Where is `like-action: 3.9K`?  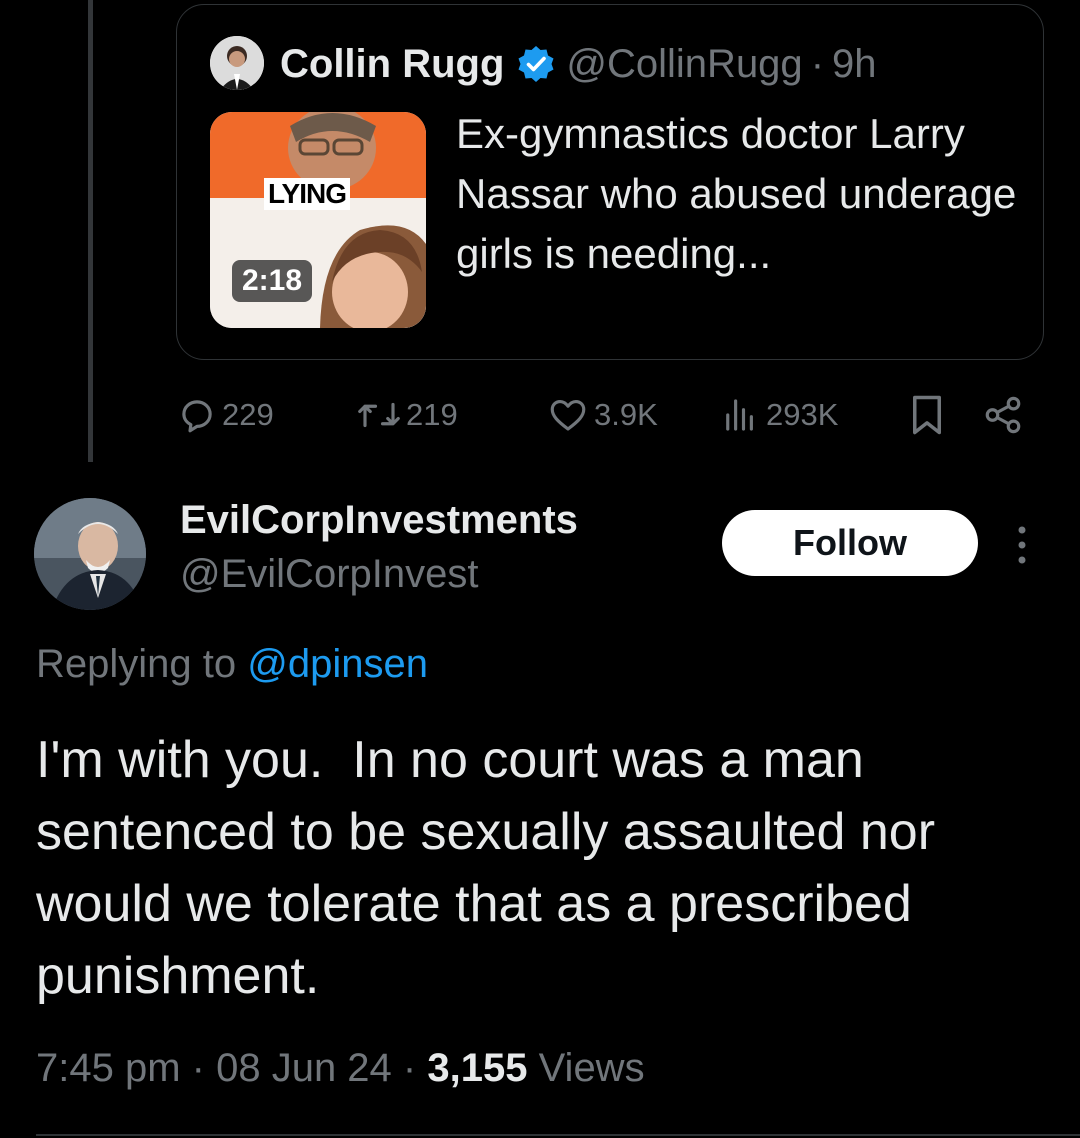
like-action: 3.9K is located at coordinates (602, 415).